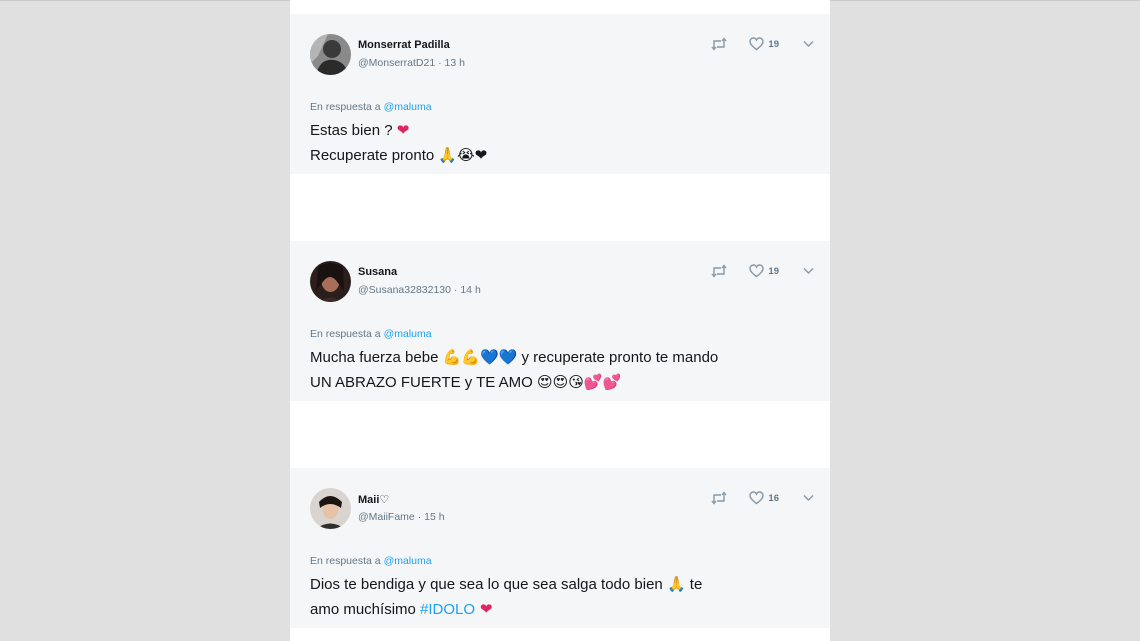 The width and height of the screenshot is (1140, 641). I want to click on author-name: Maii♡, so click(373, 499).